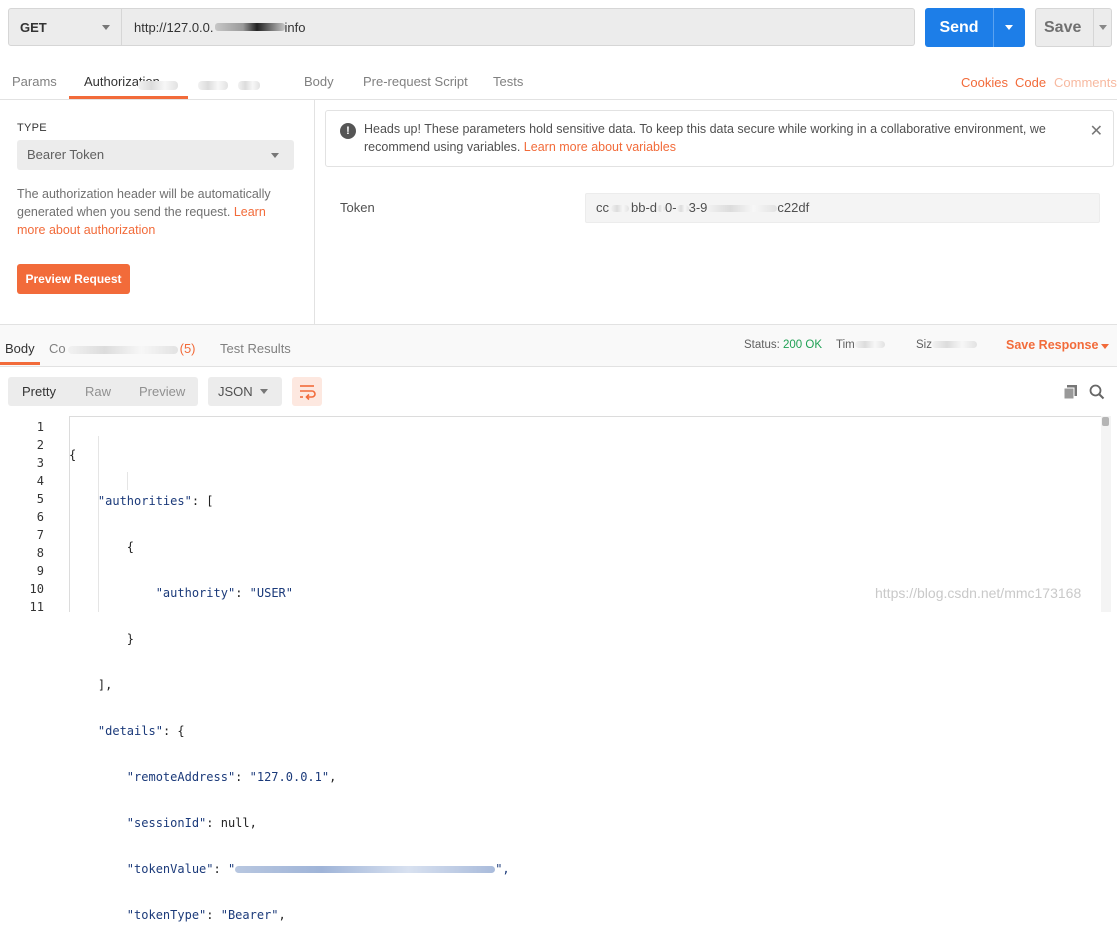  Describe the element at coordinates (32, 128) in the screenshot. I see `type-label: TYPE` at that location.